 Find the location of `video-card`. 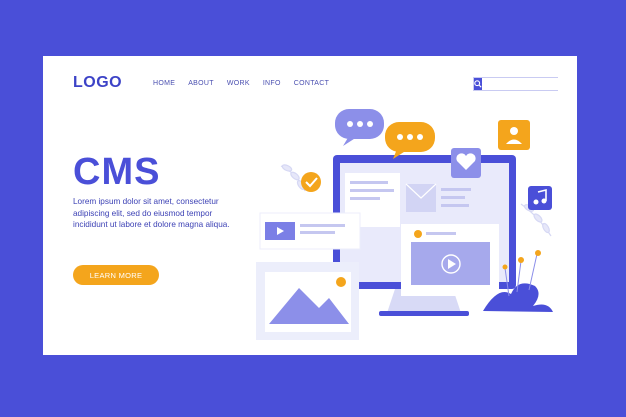

video-card is located at coordinates (450, 260).